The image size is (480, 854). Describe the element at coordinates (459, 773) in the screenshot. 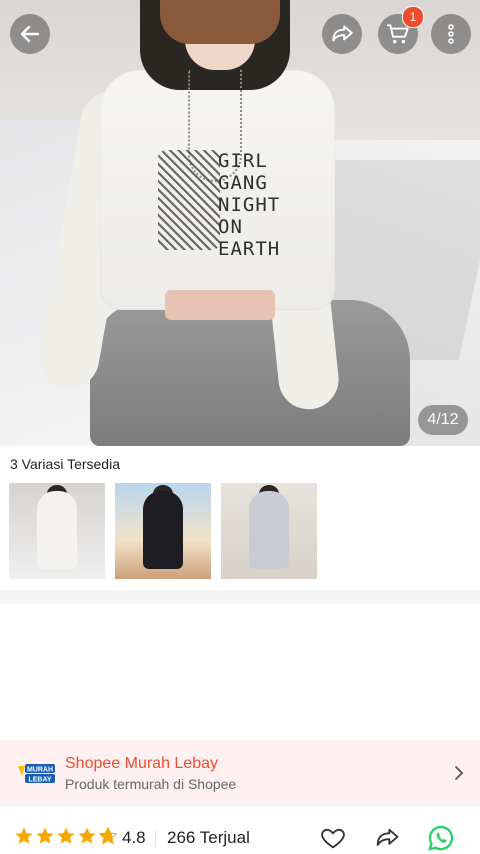

I see `chevron-right-icon` at that location.